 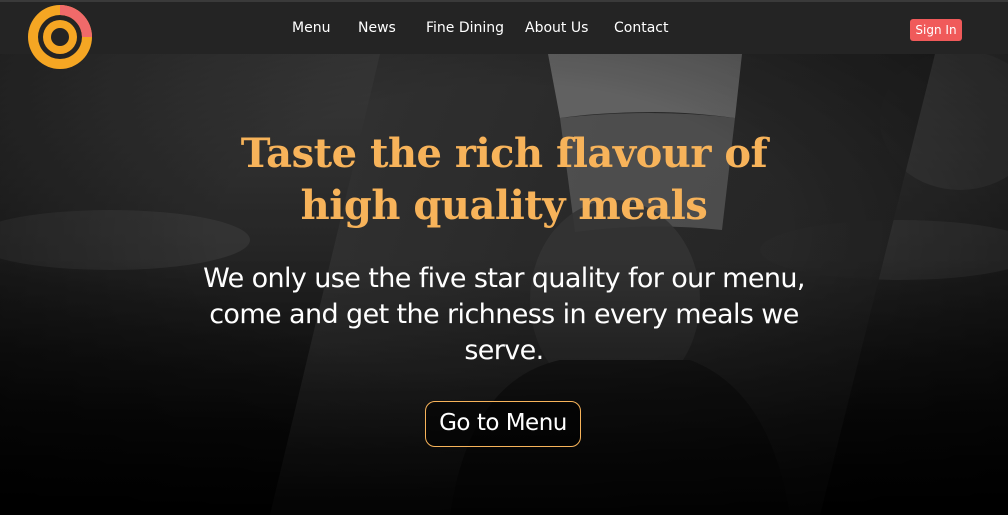 I want to click on nav-link-fine-dining: Fine Dining, so click(x=465, y=28).